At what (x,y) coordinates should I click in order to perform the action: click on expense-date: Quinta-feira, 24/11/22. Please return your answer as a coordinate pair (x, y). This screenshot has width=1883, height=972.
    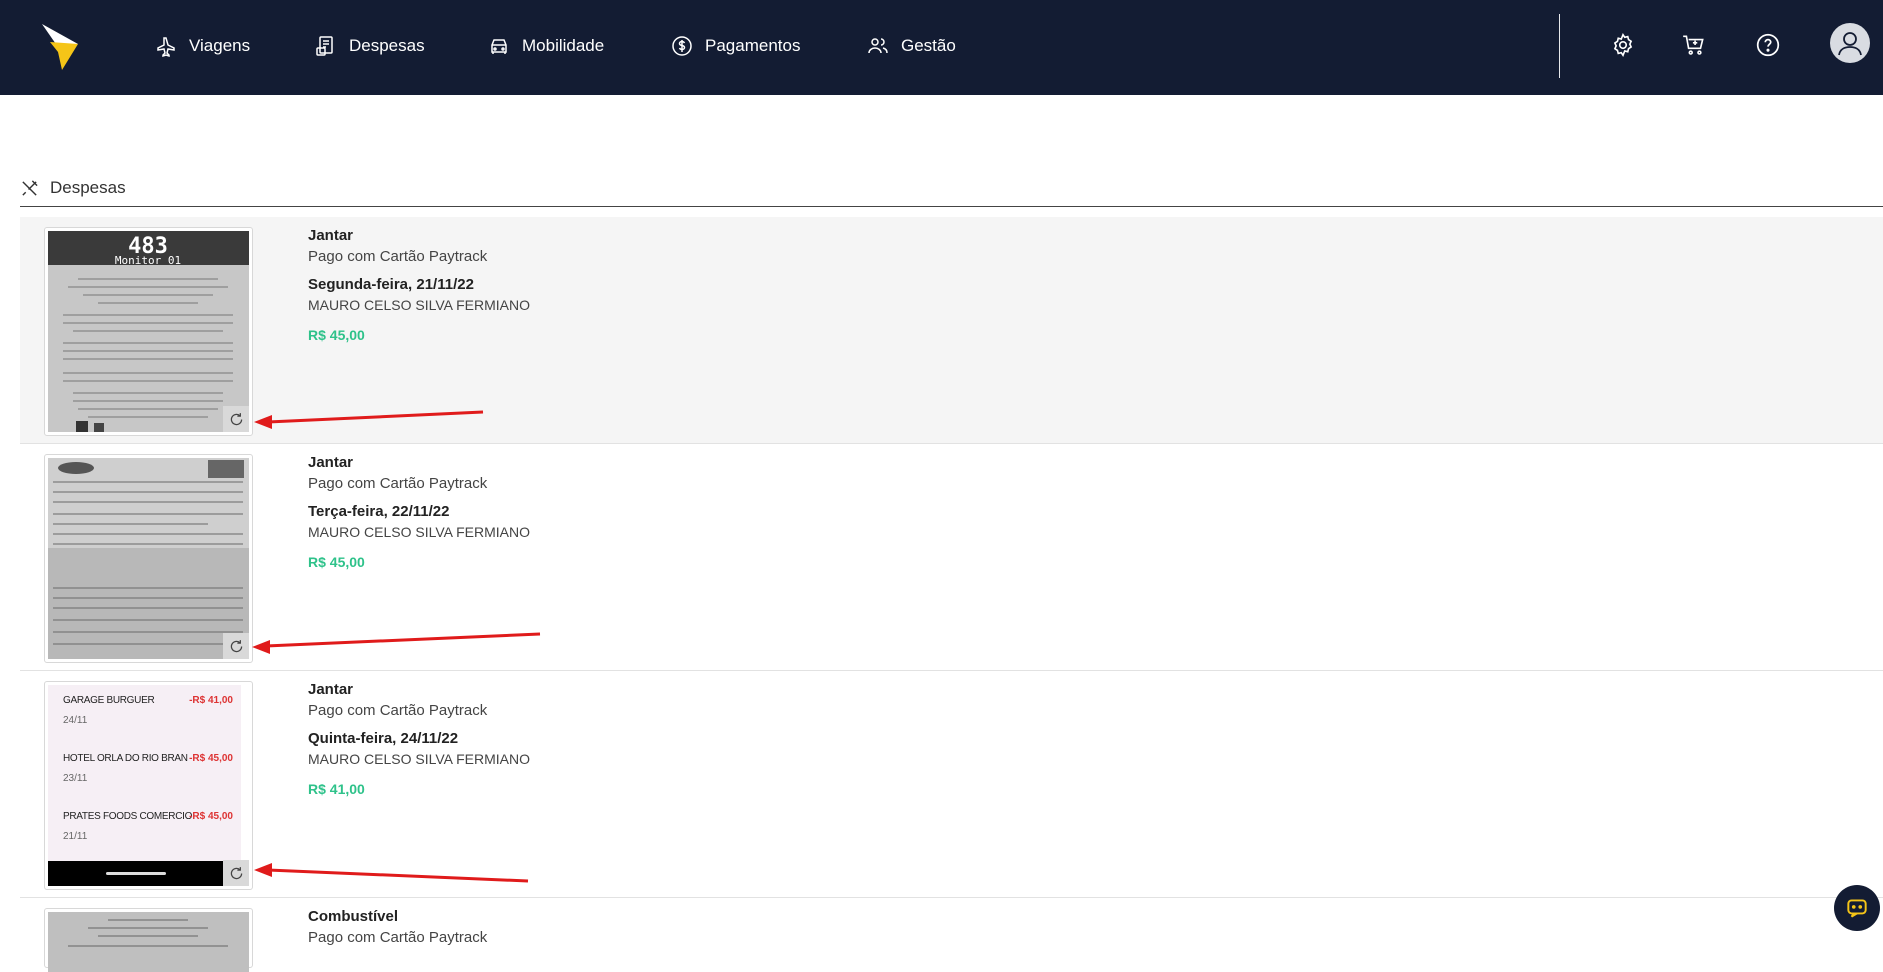
    Looking at the image, I should click on (383, 738).